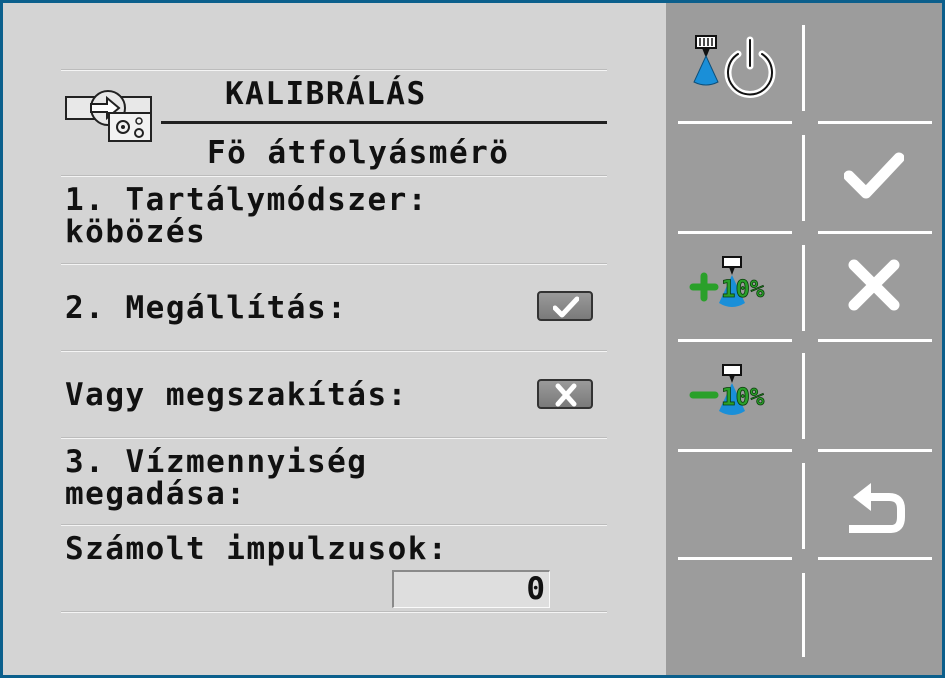  I want to click on abort-button, so click(565, 394).